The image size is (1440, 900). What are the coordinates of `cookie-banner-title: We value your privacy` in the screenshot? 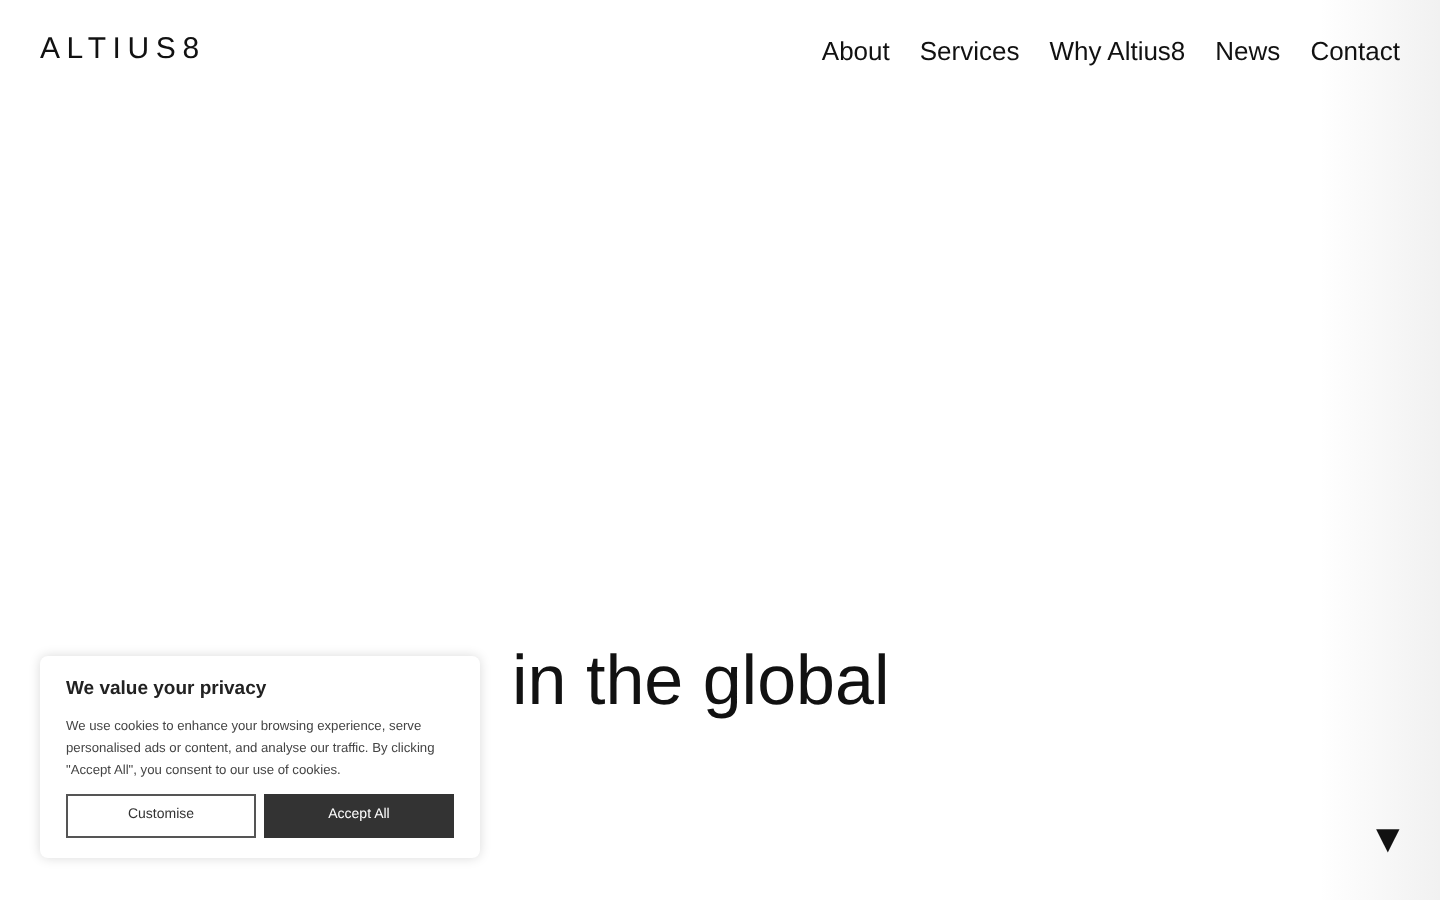 It's located at (167, 690).